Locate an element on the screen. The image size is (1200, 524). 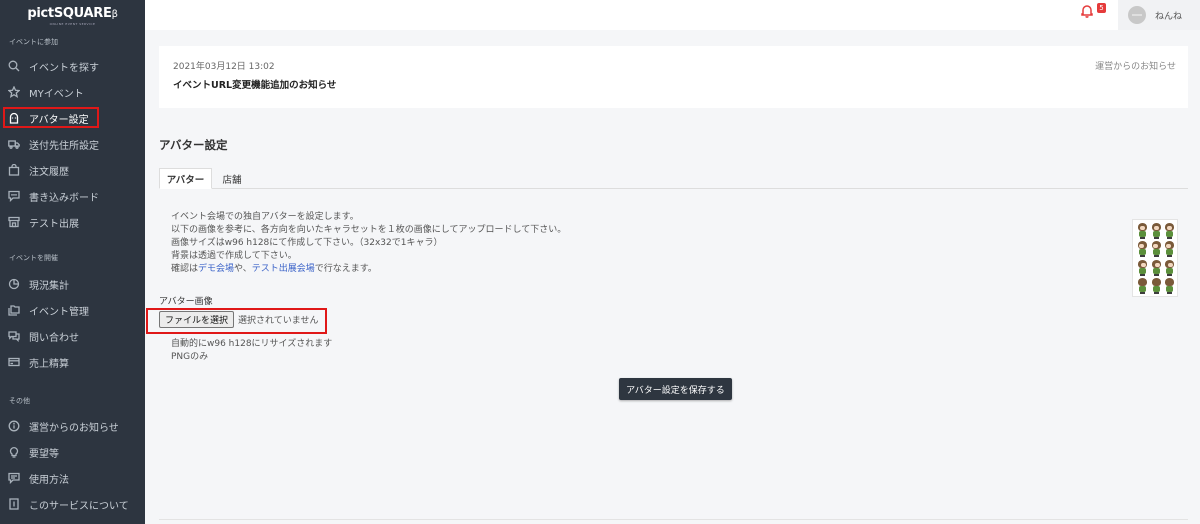
sidebar-item-my-event: MYイベント is located at coordinates (72, 92).